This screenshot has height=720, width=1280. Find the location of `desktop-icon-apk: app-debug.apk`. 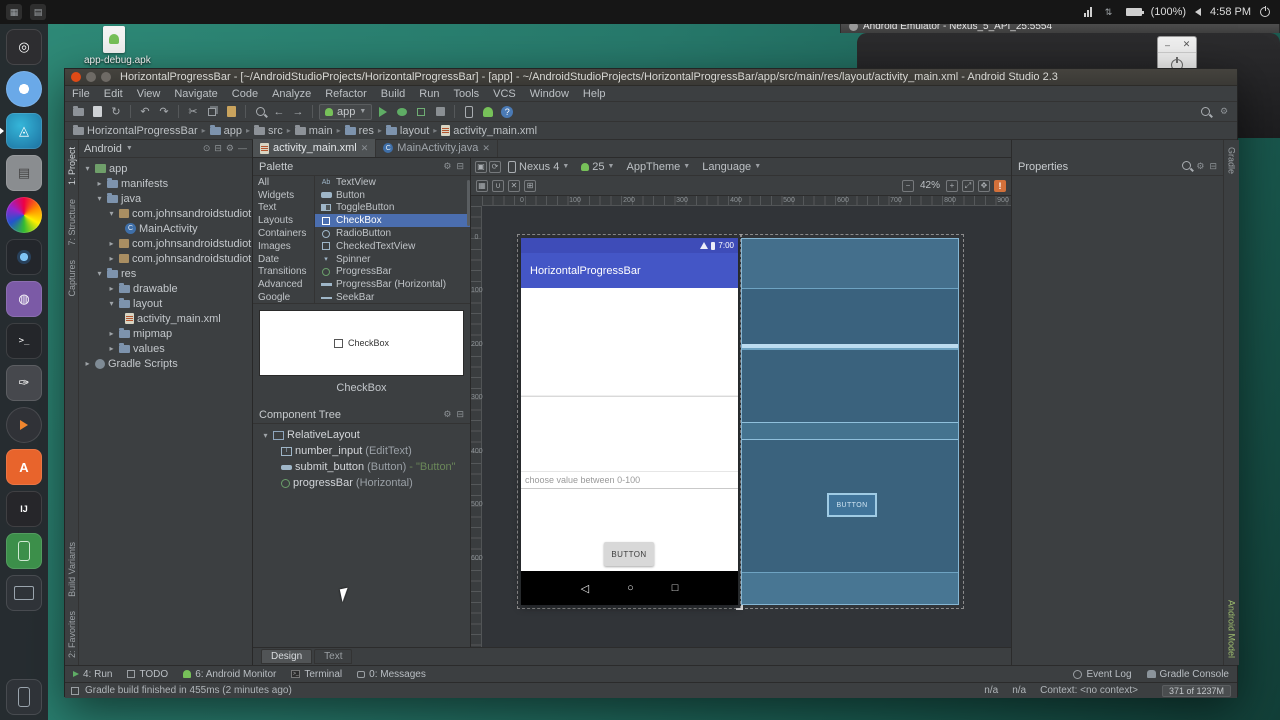

desktop-icon-apk: app-debug.apk is located at coordinates (117, 46).